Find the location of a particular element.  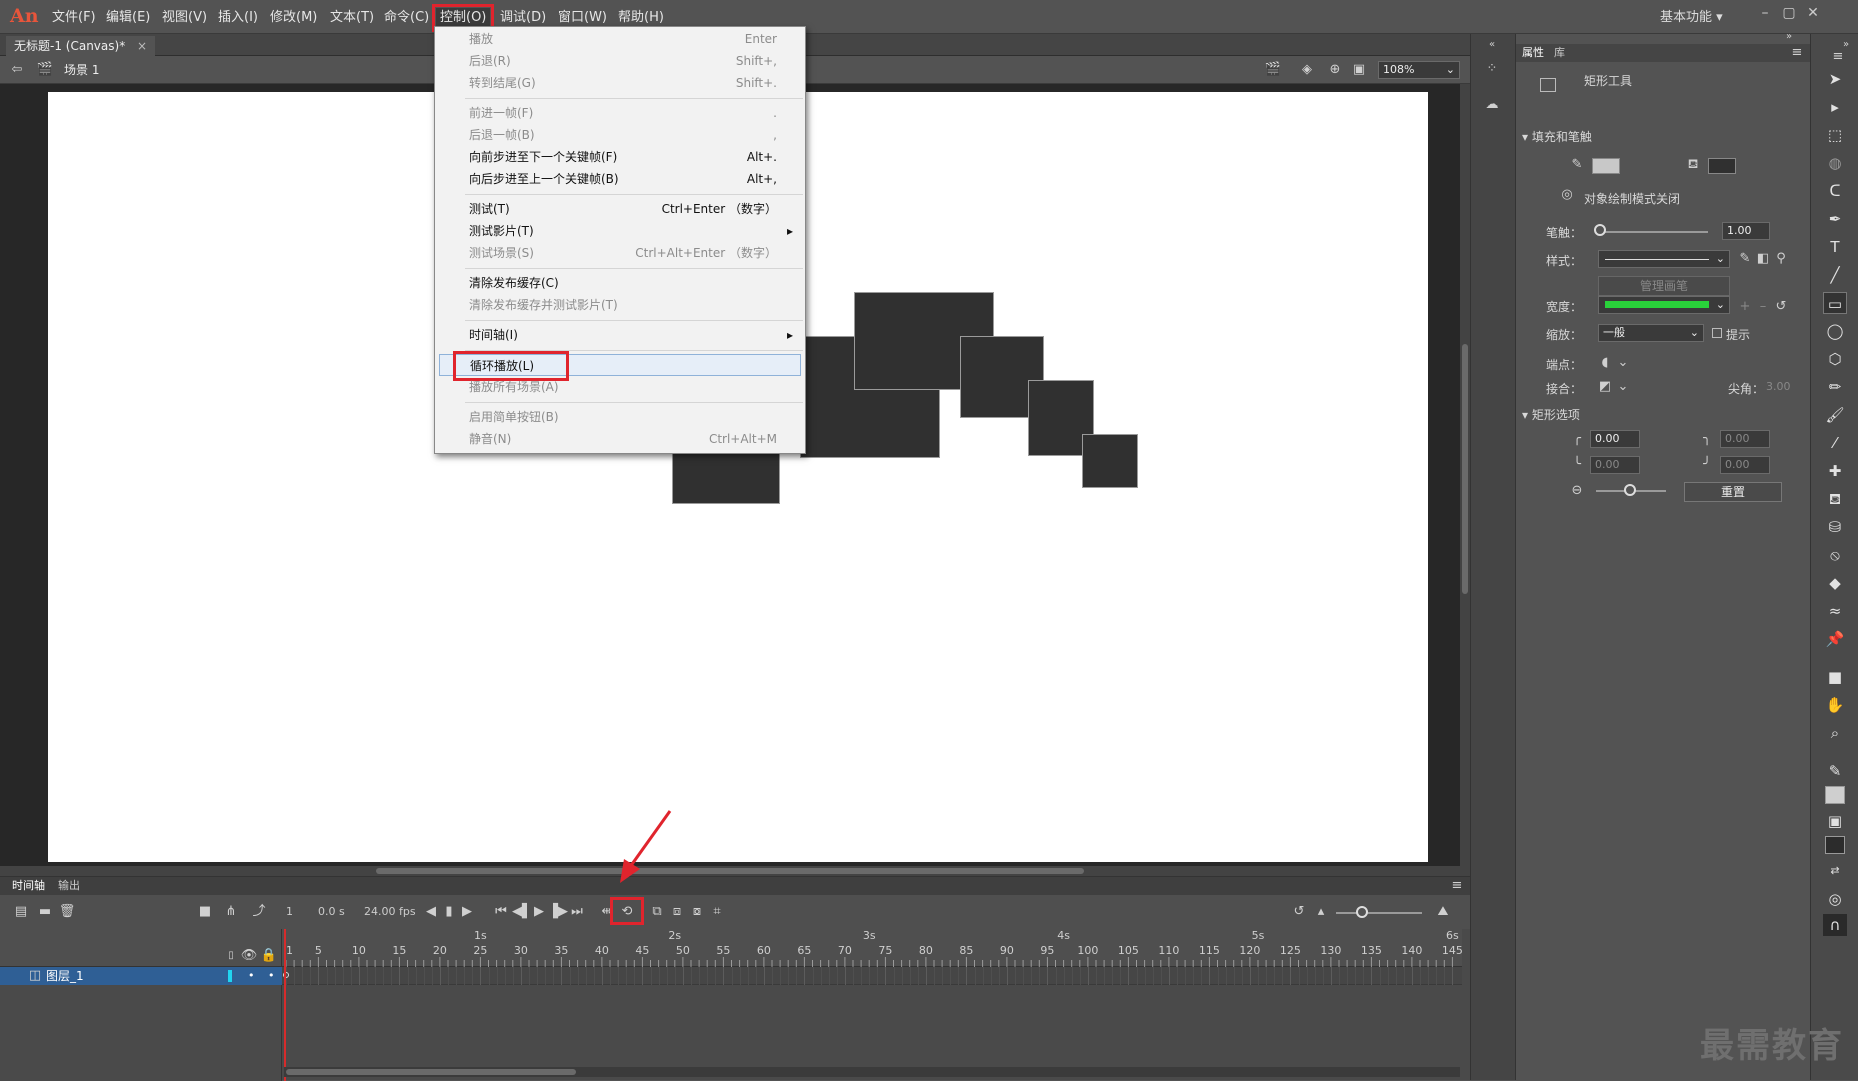

menu-item-rewind: 后退(R) Shift+, is located at coordinates (634, 61).